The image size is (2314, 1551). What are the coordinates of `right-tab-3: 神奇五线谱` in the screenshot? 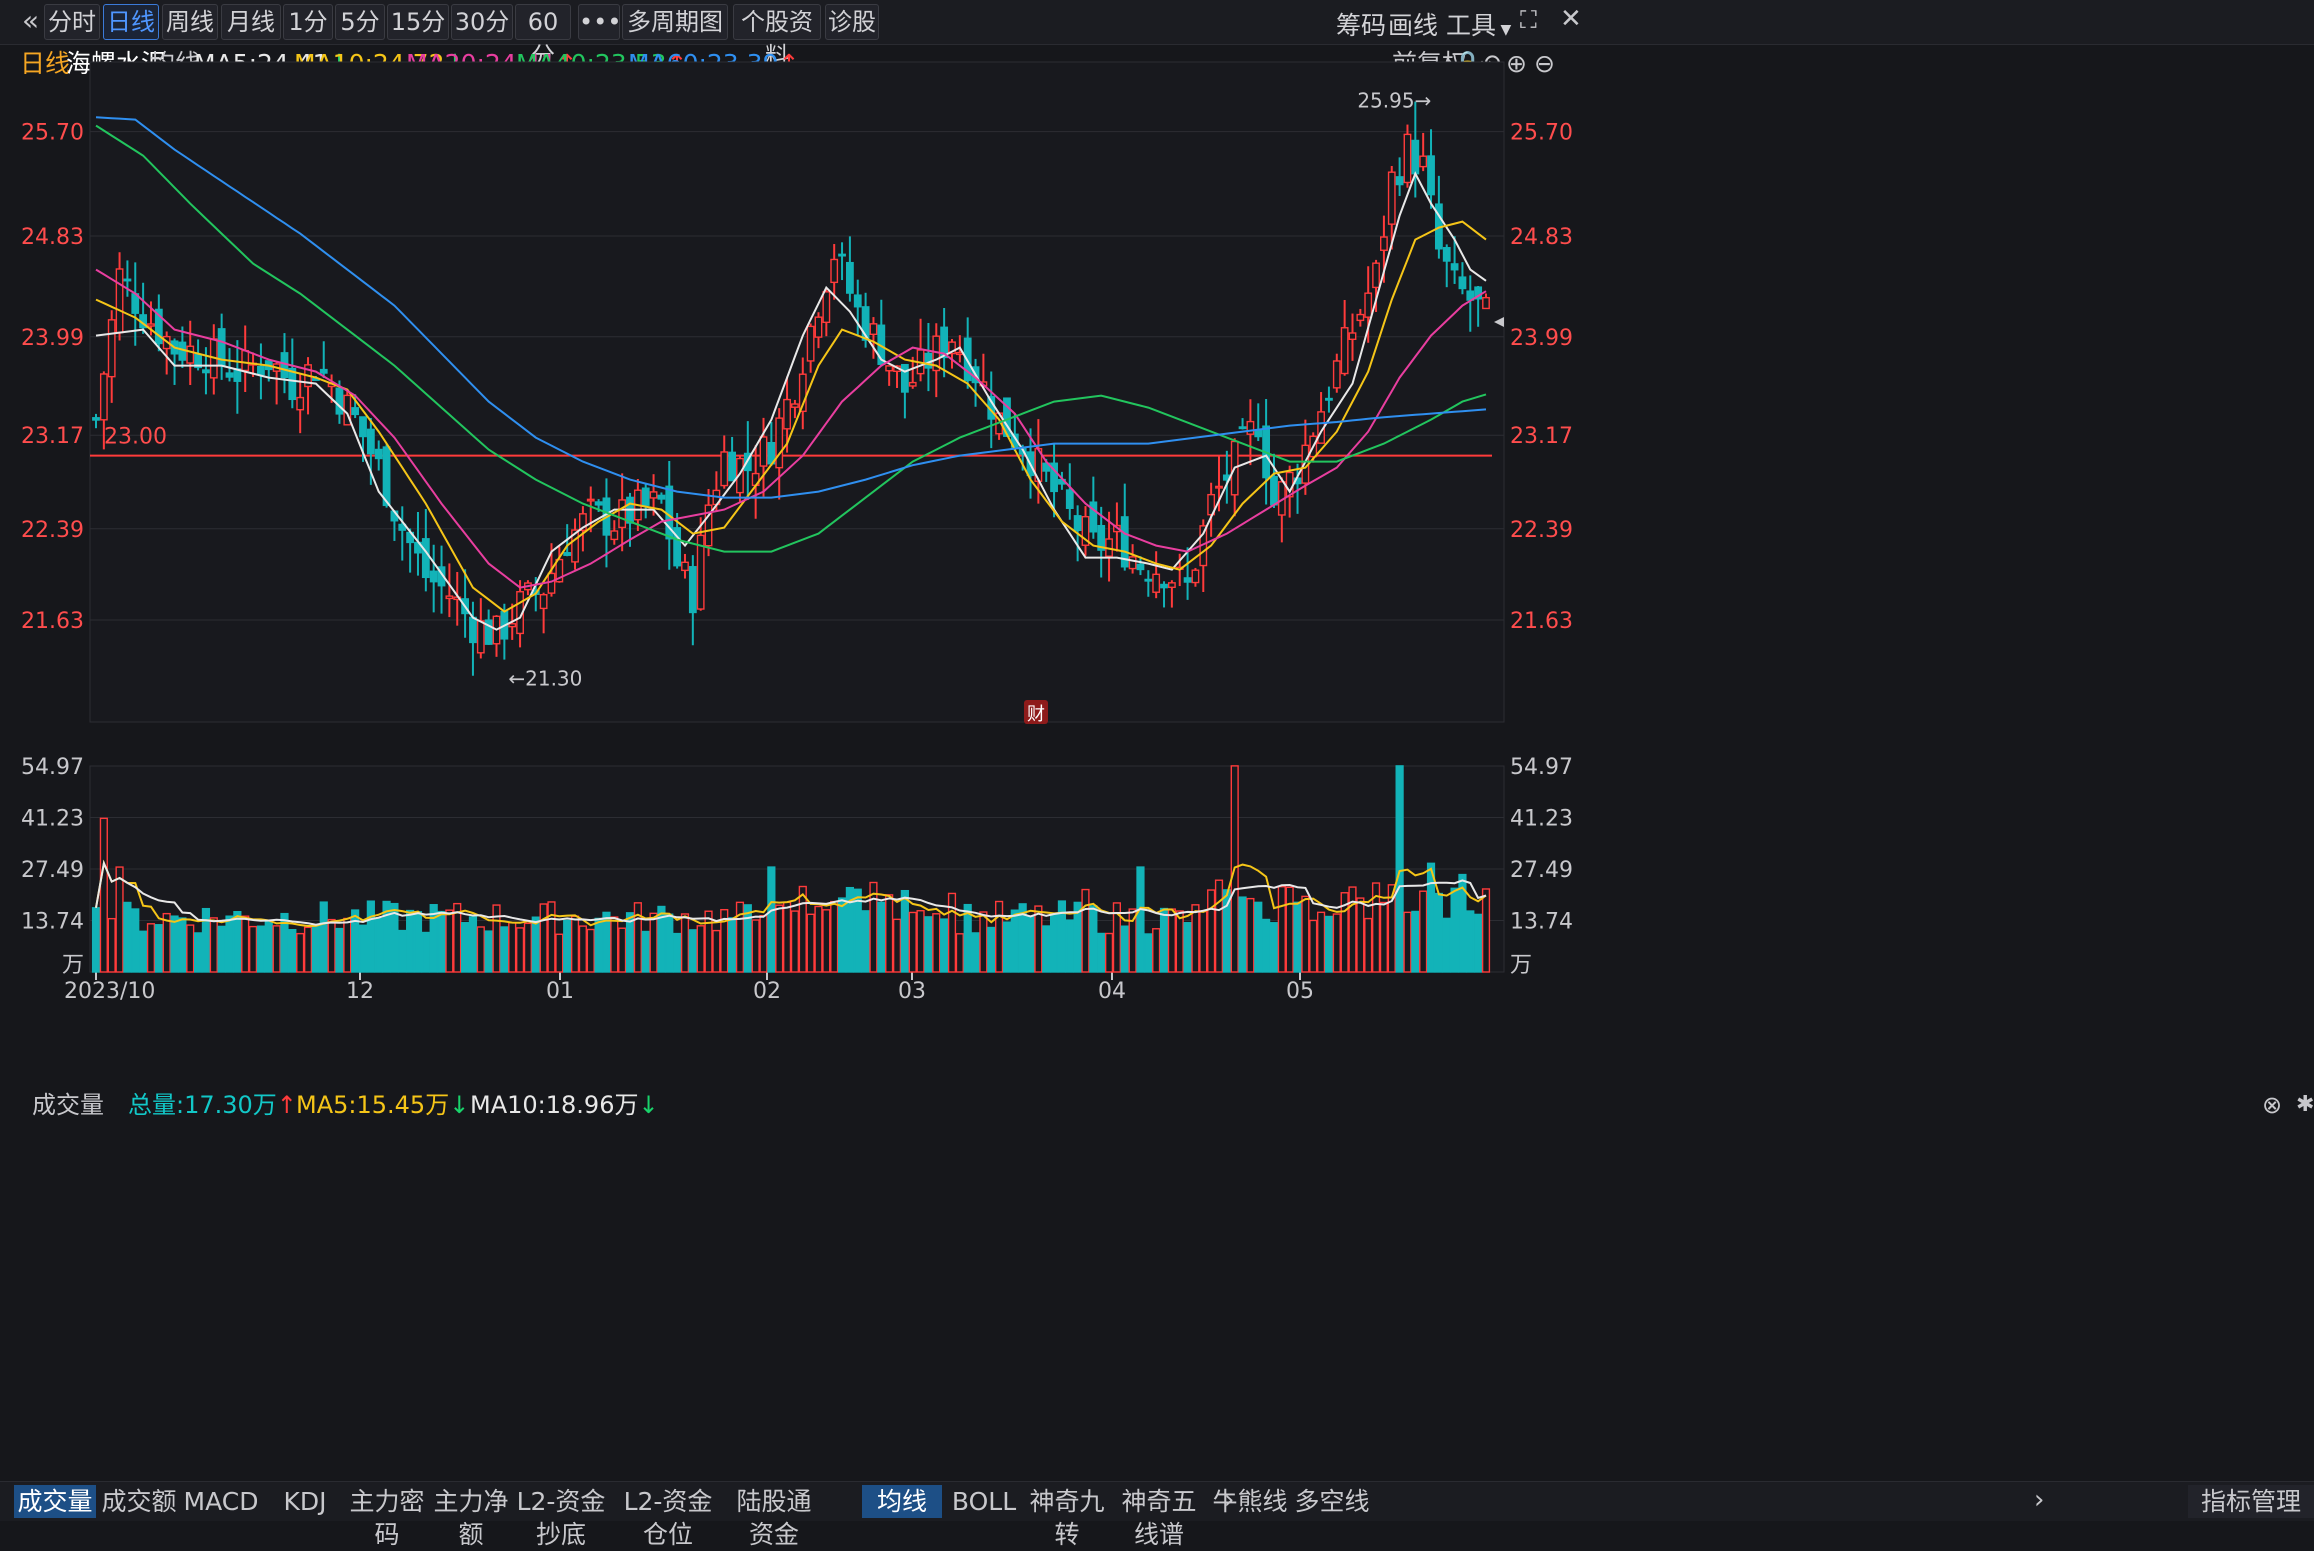 It's located at (1159, 1517).